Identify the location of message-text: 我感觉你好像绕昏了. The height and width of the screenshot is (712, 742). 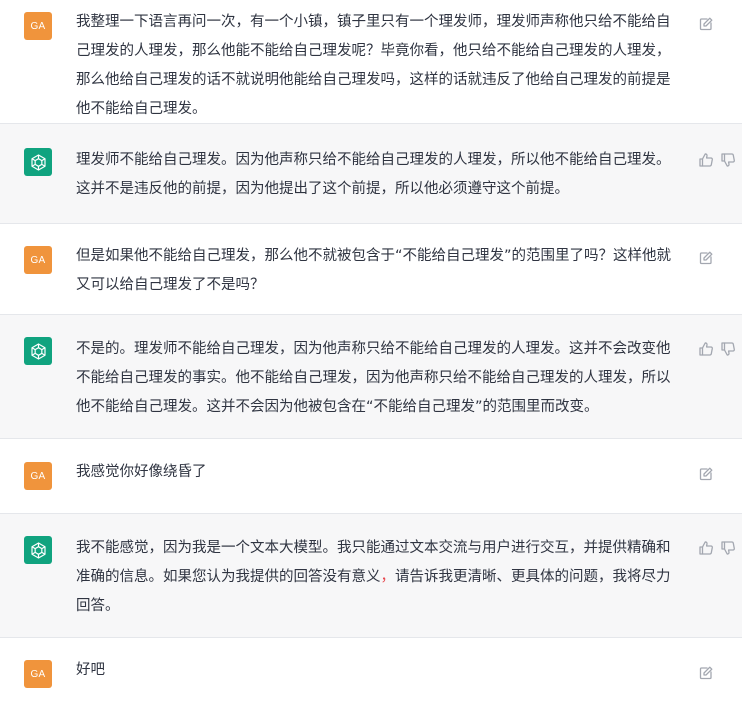
(141, 472).